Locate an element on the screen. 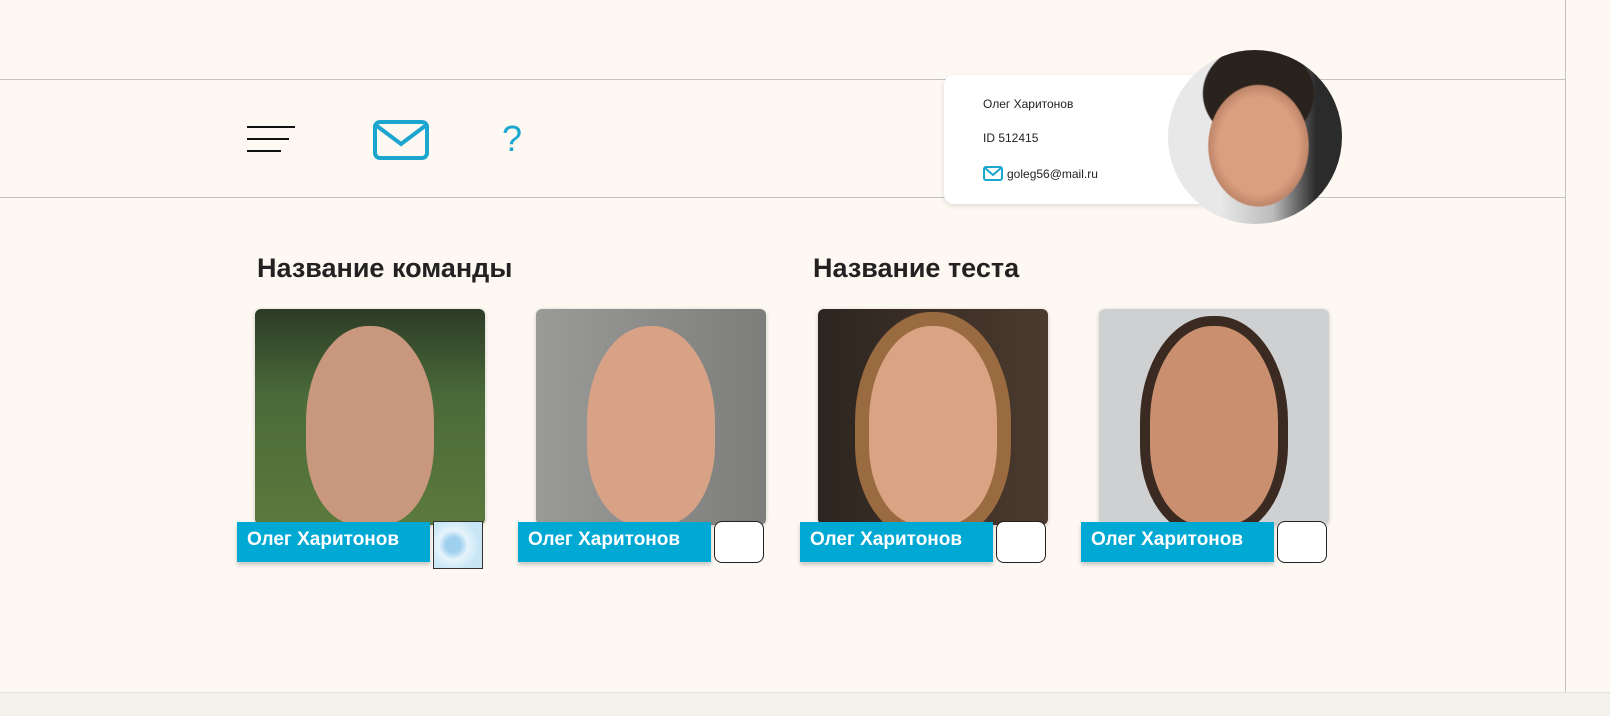 This screenshot has height=716, width=1610. header-top-divider is located at coordinates (782, 79).